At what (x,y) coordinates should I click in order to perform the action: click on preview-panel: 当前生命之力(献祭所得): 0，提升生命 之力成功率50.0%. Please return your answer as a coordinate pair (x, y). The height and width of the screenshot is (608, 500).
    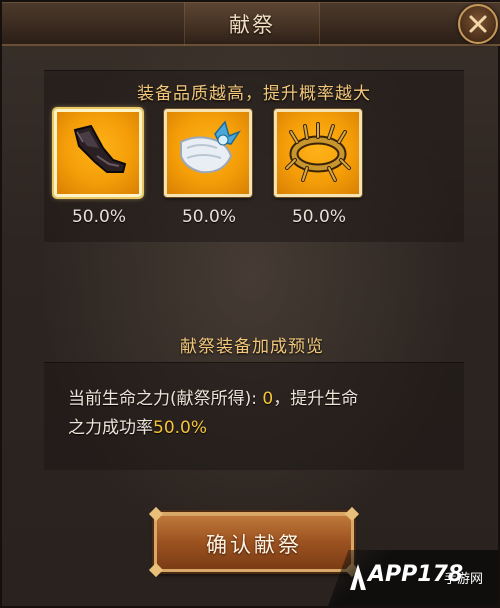
    Looking at the image, I should click on (254, 416).